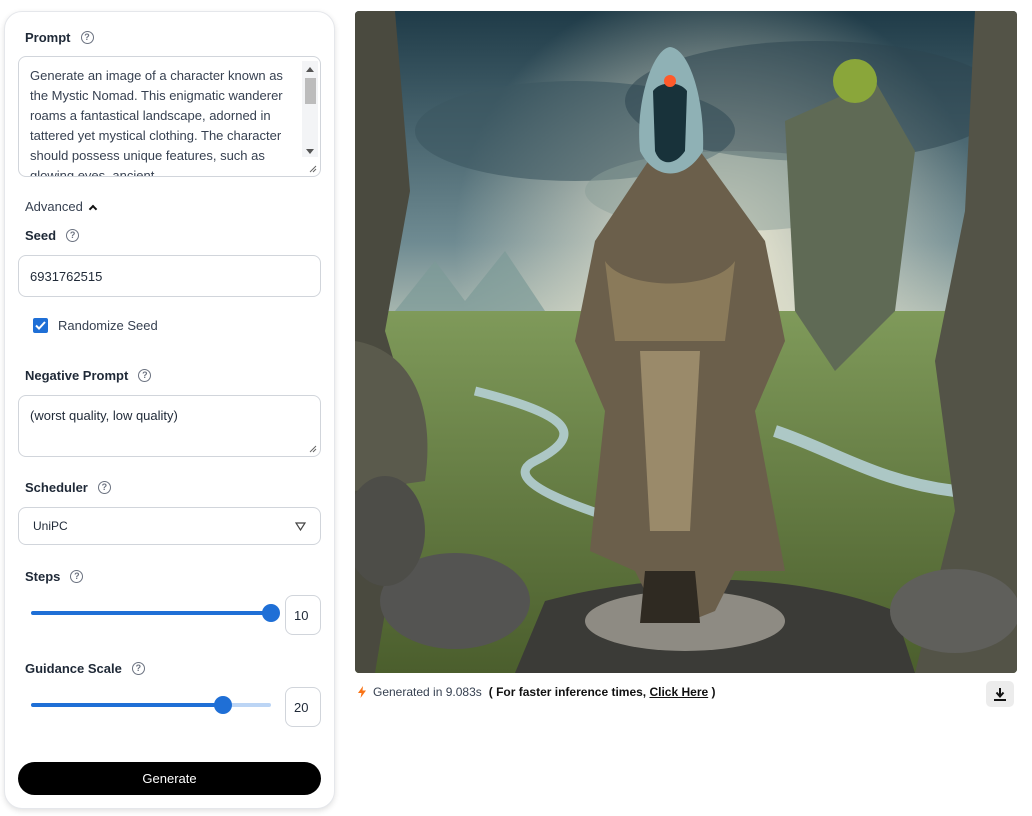  What do you see at coordinates (50, 526) in the screenshot?
I see `scheduler-value: UniPC` at bounding box center [50, 526].